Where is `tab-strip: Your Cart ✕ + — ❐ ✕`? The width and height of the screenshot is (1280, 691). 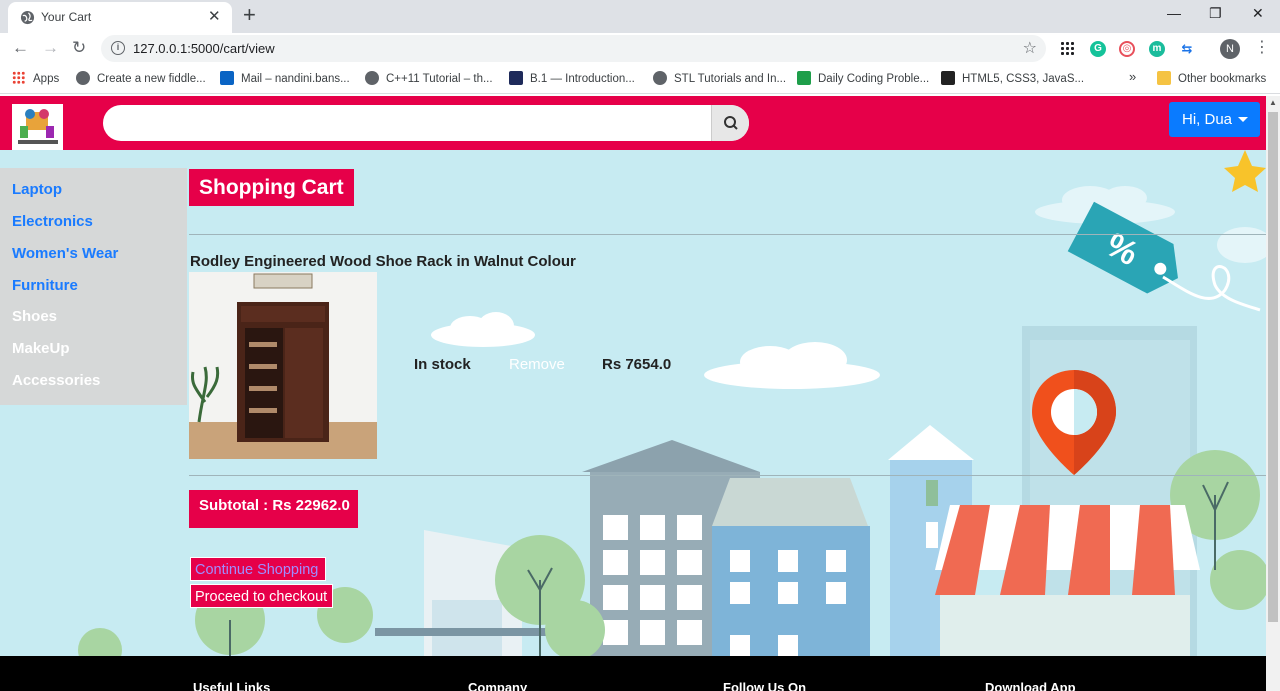 tab-strip: Your Cart ✕ + — ❐ ✕ is located at coordinates (640, 16).